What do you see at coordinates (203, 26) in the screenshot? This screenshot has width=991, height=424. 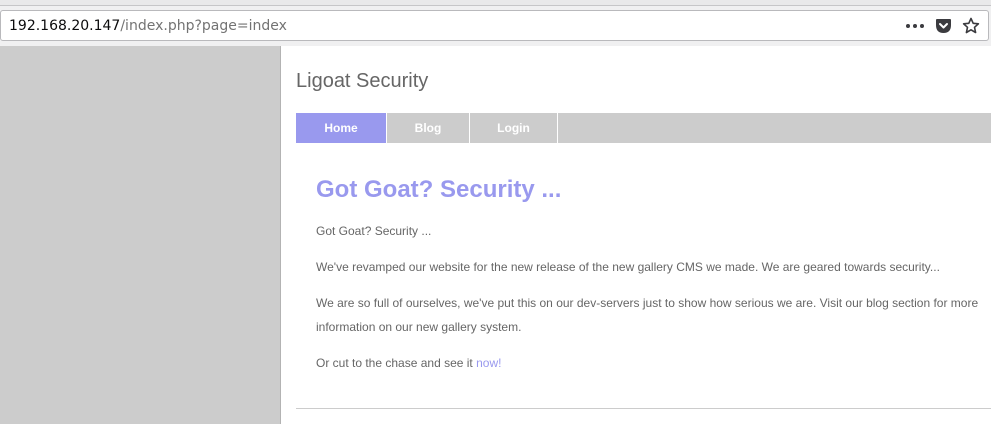 I see `url-path: /index.php?page=index` at bounding box center [203, 26].